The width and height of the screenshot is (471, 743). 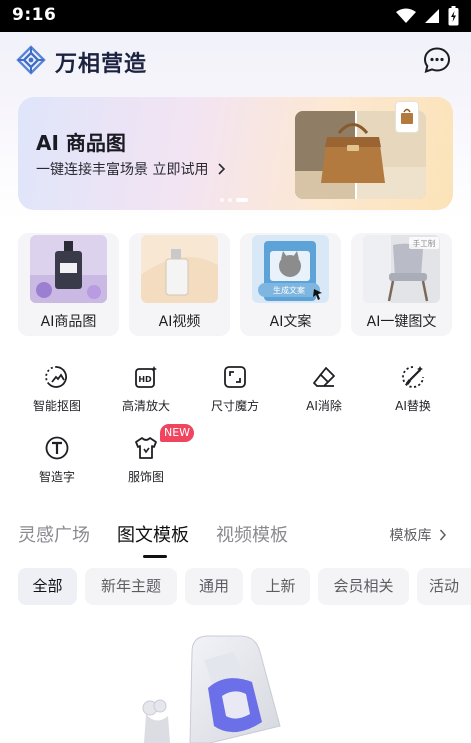 What do you see at coordinates (145, 406) in the screenshot?
I see `tool-label: 高清放大` at bounding box center [145, 406].